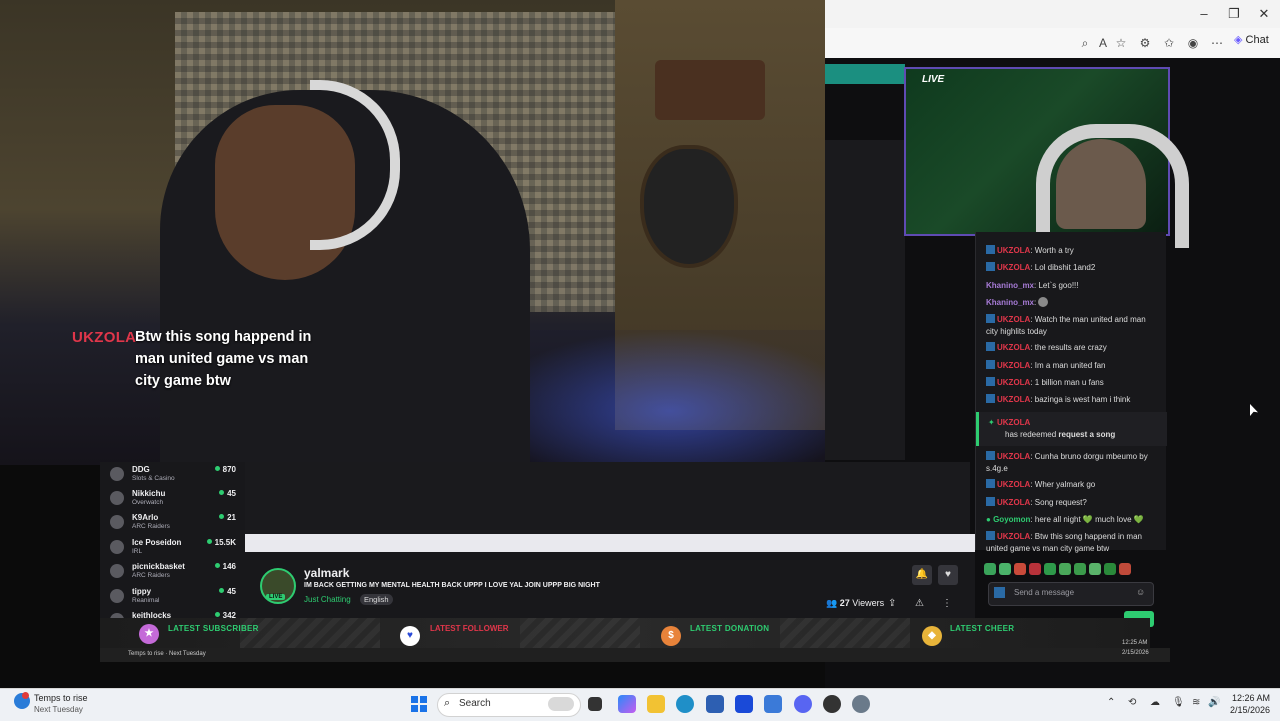 The height and width of the screenshot is (721, 1280). Describe the element at coordinates (1132, 702) in the screenshot. I see `sync-icon: ⟲` at that location.